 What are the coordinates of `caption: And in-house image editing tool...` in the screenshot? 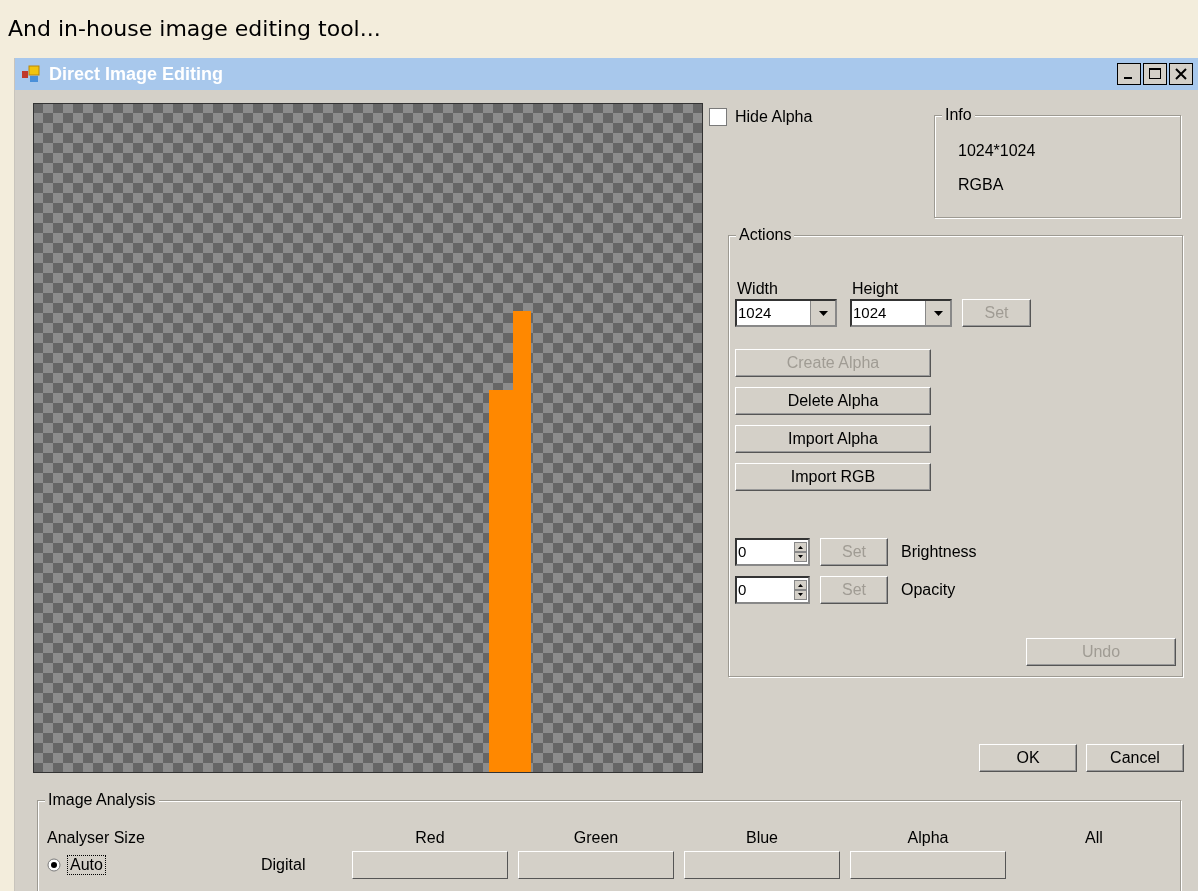 It's located at (194, 29).